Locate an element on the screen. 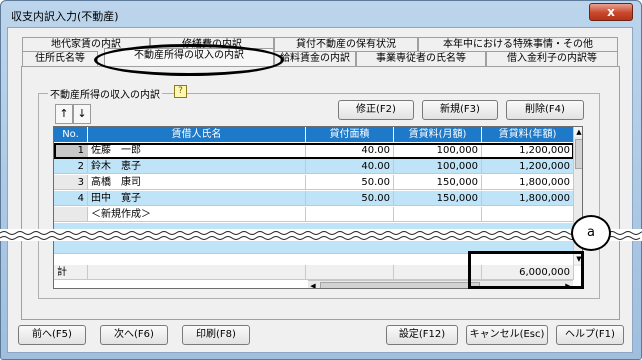 The width and height of the screenshot is (642, 360). row-number is located at coordinates (71, 214).